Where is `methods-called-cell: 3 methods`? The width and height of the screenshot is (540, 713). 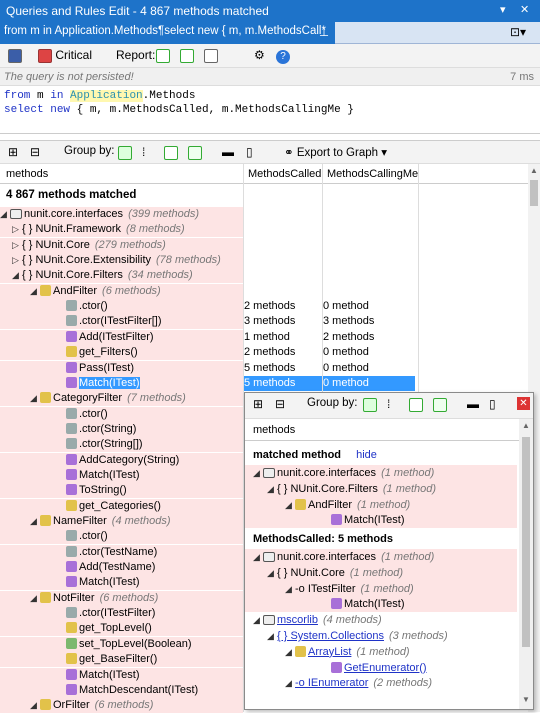 methods-called-cell: 3 methods is located at coordinates (283, 321).